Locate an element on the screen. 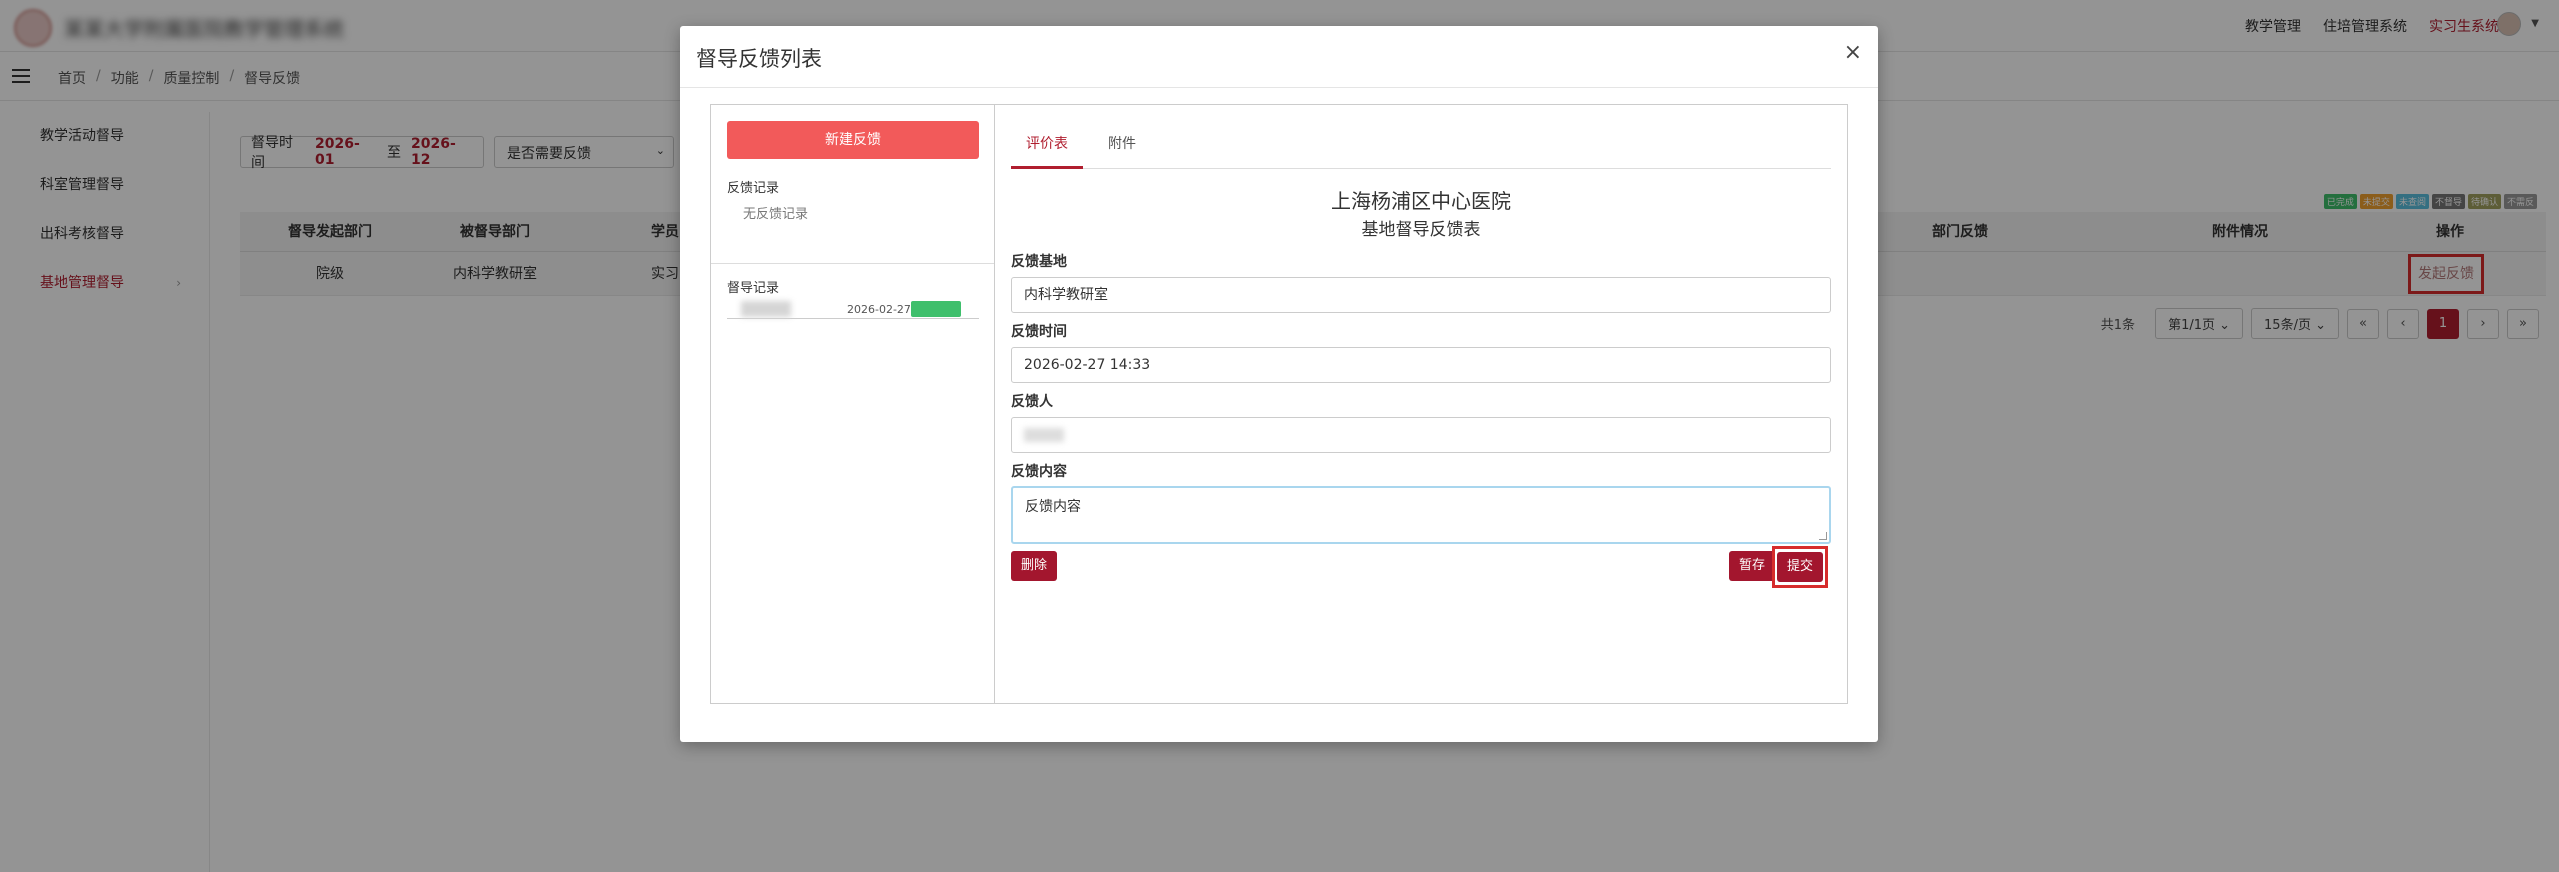 This screenshot has height=872, width=2559. time-field: 2026-02-27 14:33 is located at coordinates (1421, 365).